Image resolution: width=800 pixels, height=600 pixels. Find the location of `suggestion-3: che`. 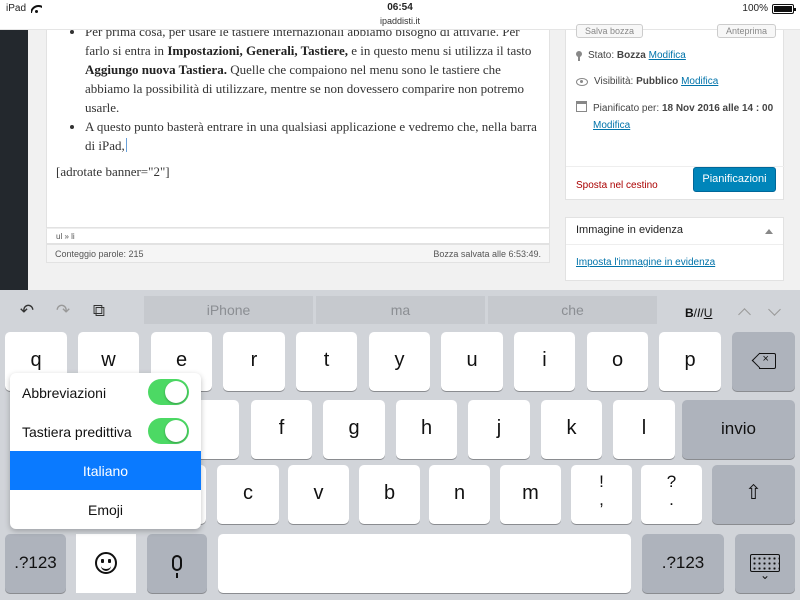

suggestion-3: che is located at coordinates (572, 310).